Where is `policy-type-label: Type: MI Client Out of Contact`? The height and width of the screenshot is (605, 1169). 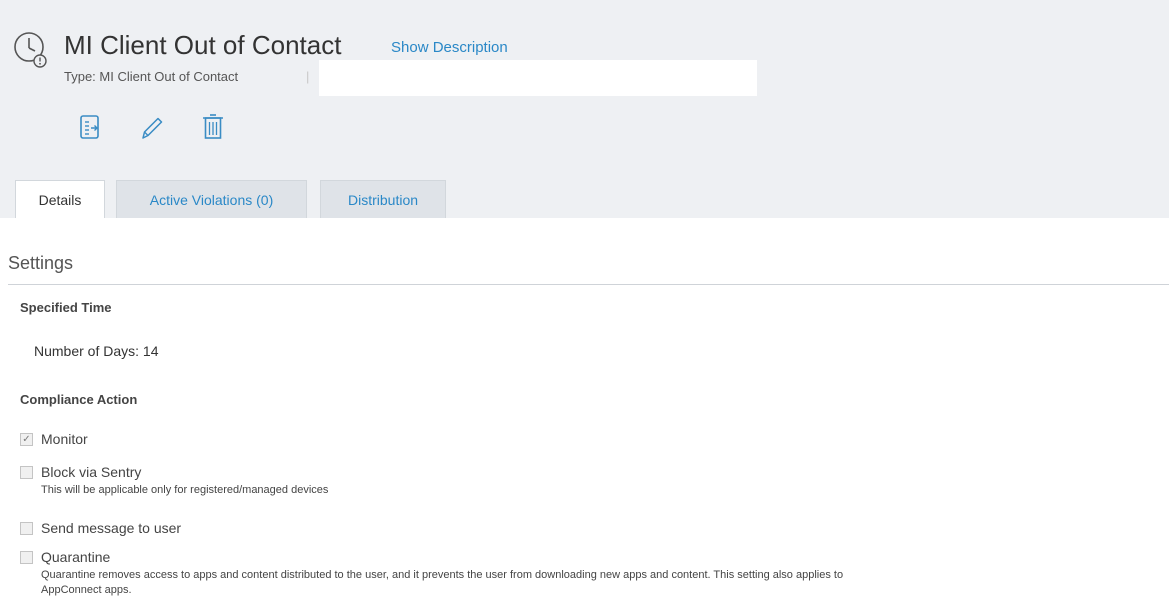 policy-type-label: Type: MI Client Out of Contact is located at coordinates (151, 76).